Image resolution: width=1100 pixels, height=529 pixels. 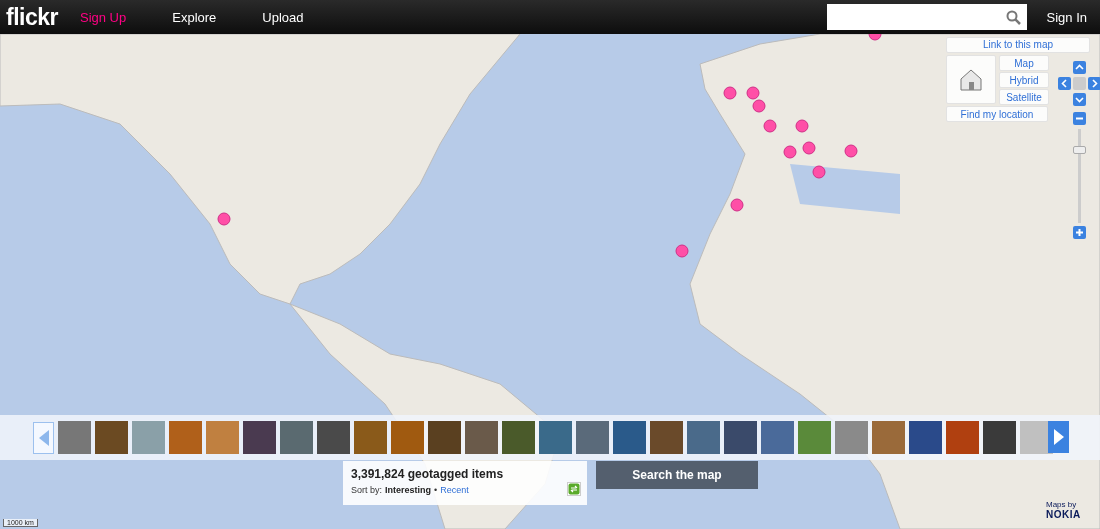 What do you see at coordinates (1079, 150) in the screenshot?
I see `zoom-slider-handle` at bounding box center [1079, 150].